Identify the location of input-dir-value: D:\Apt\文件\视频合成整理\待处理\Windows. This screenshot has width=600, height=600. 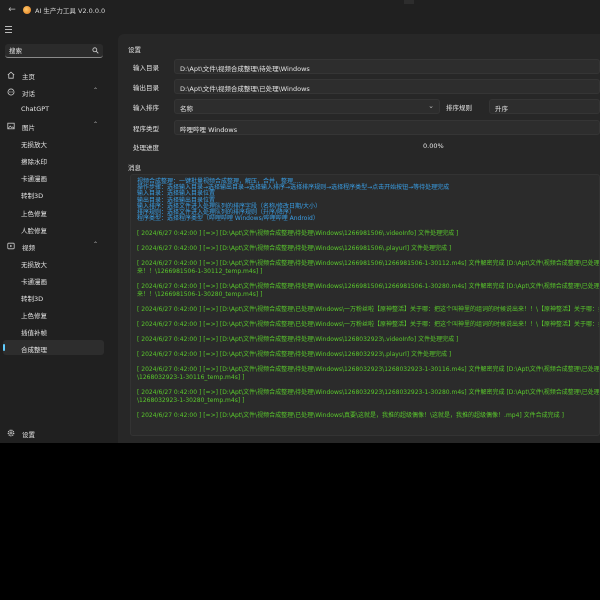
(245, 69).